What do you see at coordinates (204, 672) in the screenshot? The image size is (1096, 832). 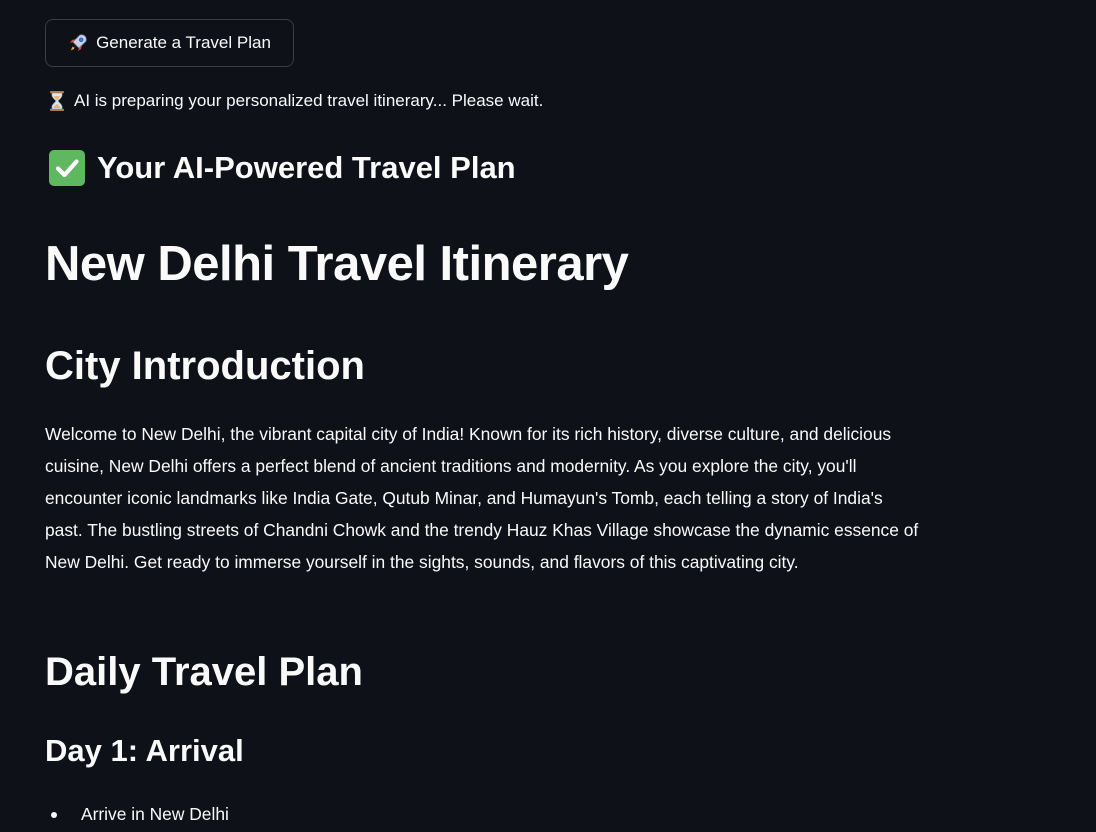 I see `daily-travel-plan-heading: Daily Travel Plan` at bounding box center [204, 672].